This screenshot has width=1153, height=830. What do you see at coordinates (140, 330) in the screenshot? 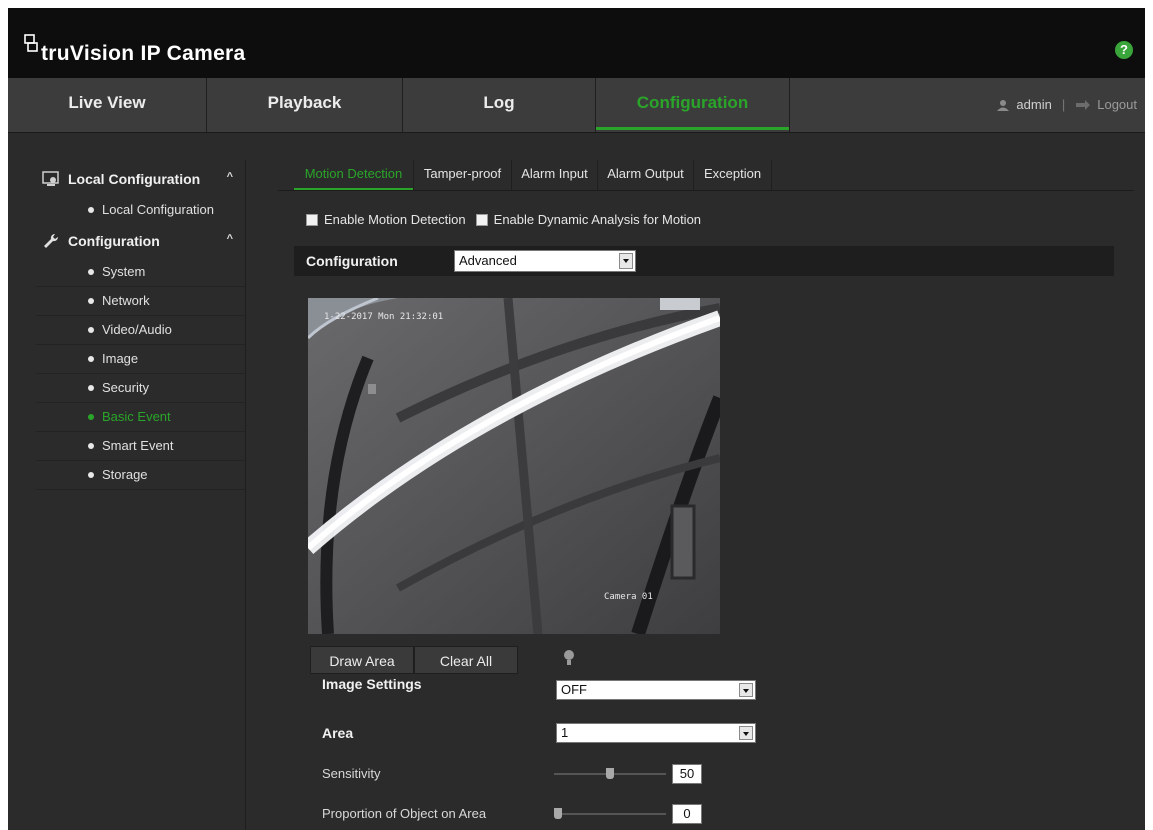
I see `sidebar-item-video-audio: Video/Audio` at bounding box center [140, 330].